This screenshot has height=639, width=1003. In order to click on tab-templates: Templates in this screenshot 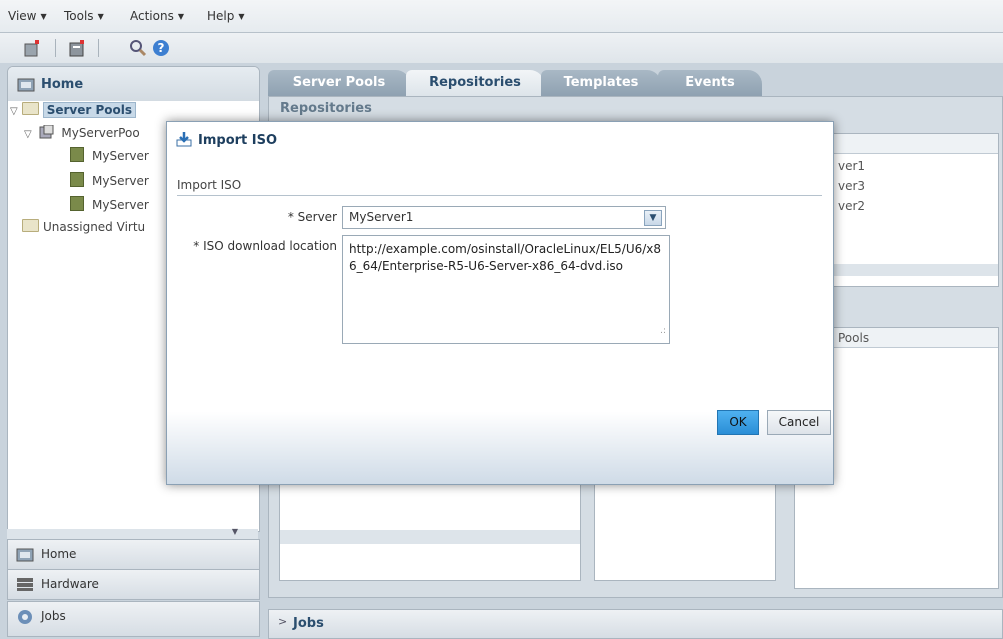, I will do `click(601, 83)`.